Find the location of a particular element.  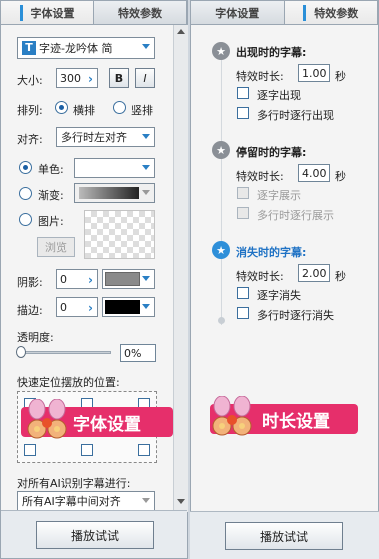

pos-bottom-right is located at coordinates (144, 450).